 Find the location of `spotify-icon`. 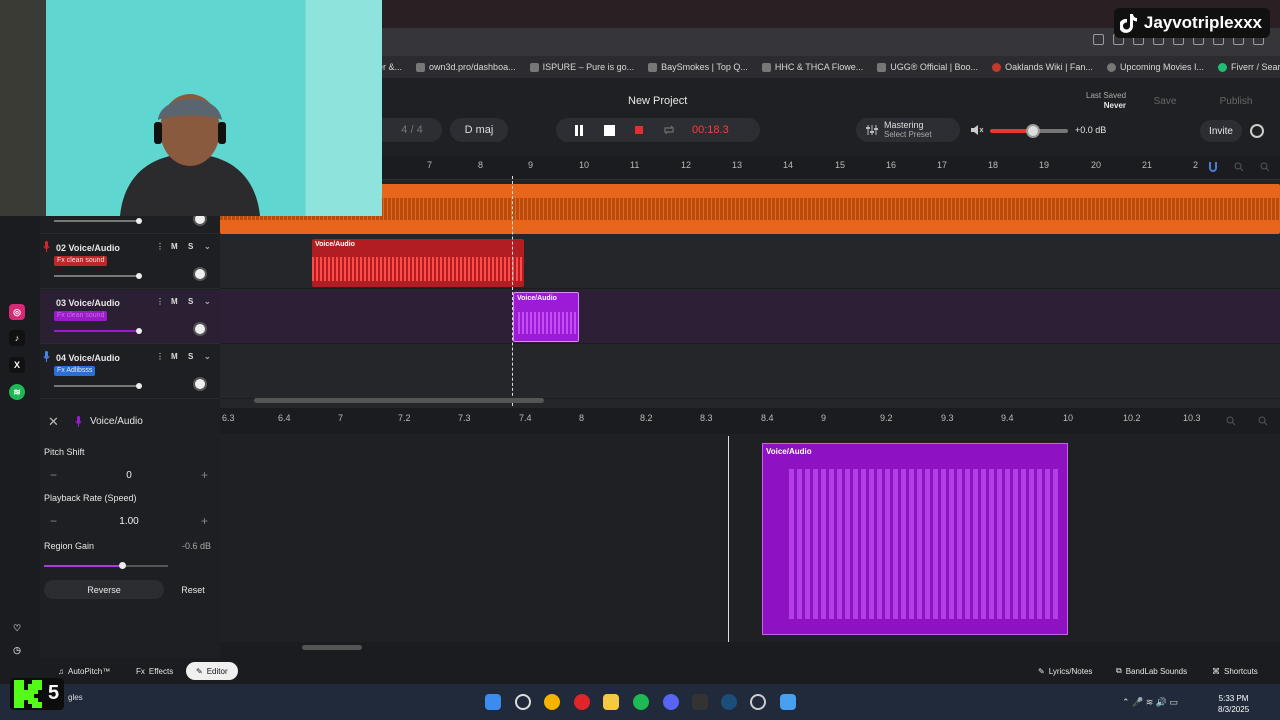

spotify-icon is located at coordinates (641, 702).